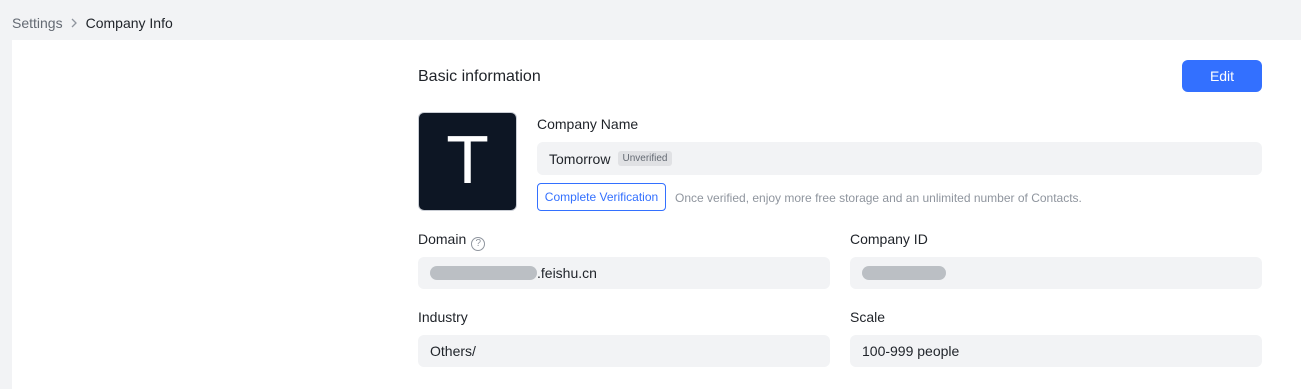 Image resolution: width=1301 pixels, height=389 pixels. What do you see at coordinates (1056, 273) in the screenshot?
I see `company-id-field` at bounding box center [1056, 273].